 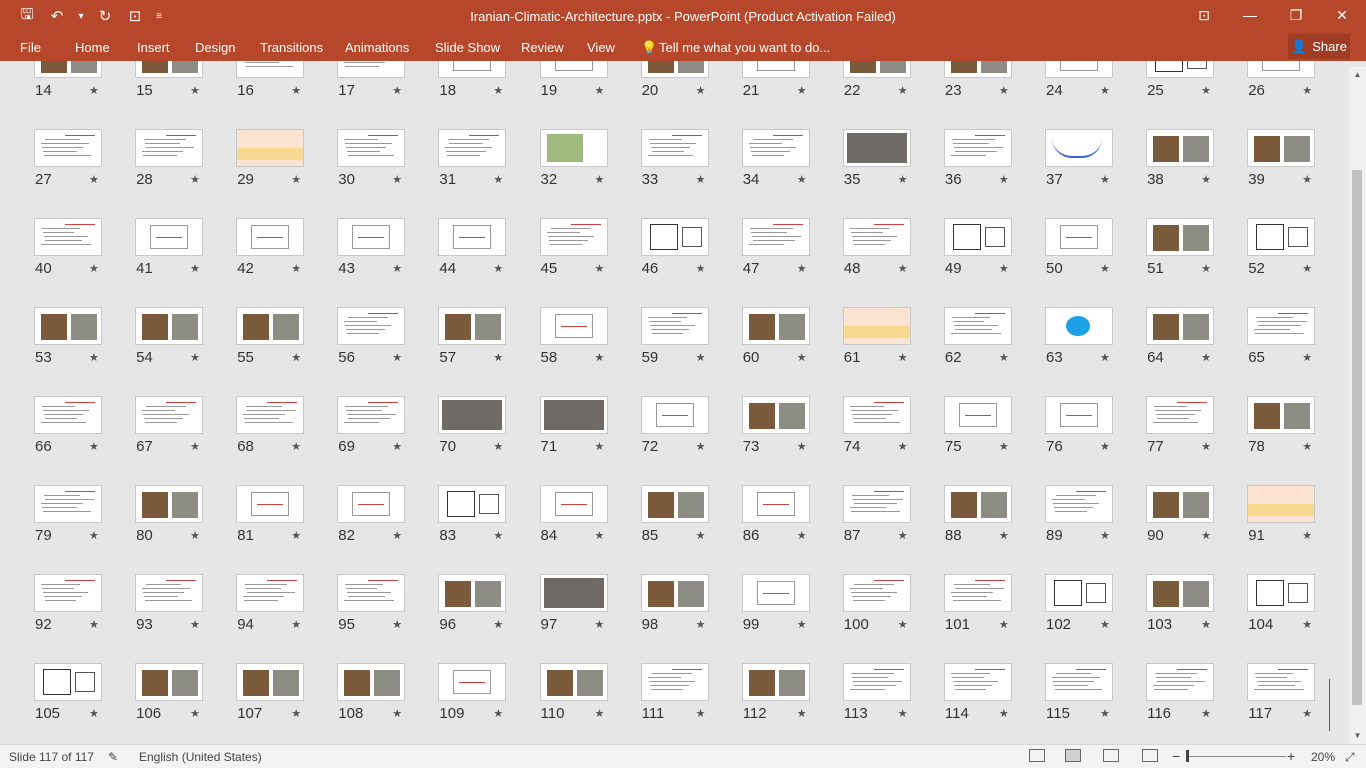 What do you see at coordinates (1111, 755) in the screenshot?
I see `reading-view-icon` at bounding box center [1111, 755].